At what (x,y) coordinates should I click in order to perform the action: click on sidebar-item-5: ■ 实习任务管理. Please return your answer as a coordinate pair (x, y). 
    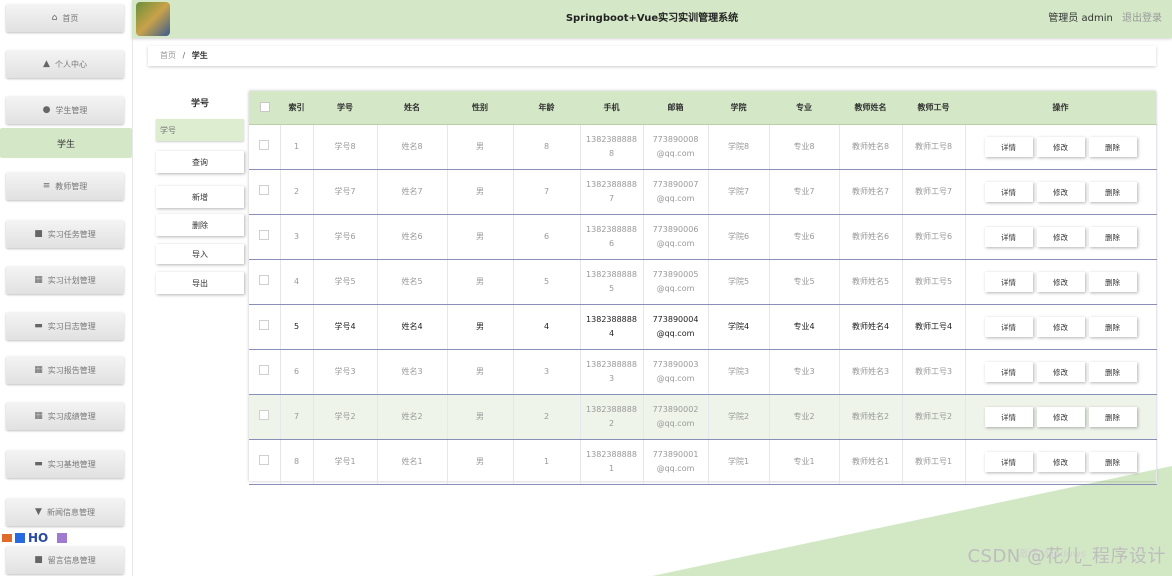
    Looking at the image, I should click on (65, 234).